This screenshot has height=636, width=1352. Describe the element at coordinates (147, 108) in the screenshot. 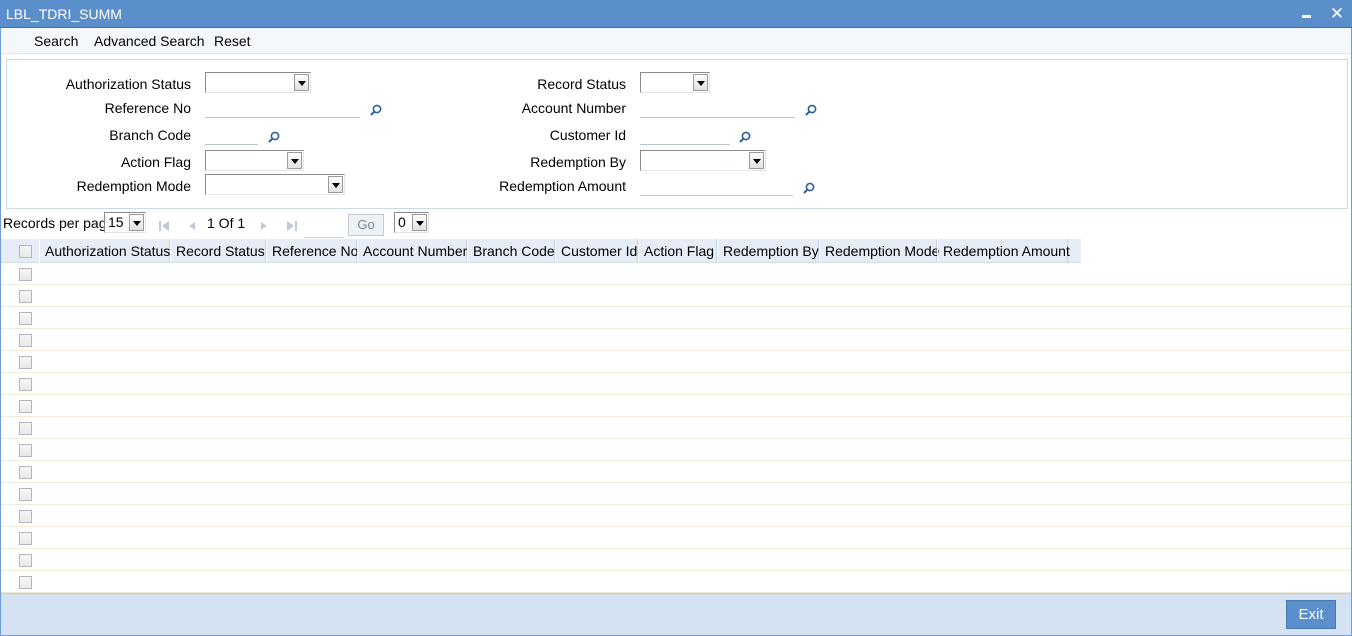

I see `reference-no-label: Reference No` at that location.